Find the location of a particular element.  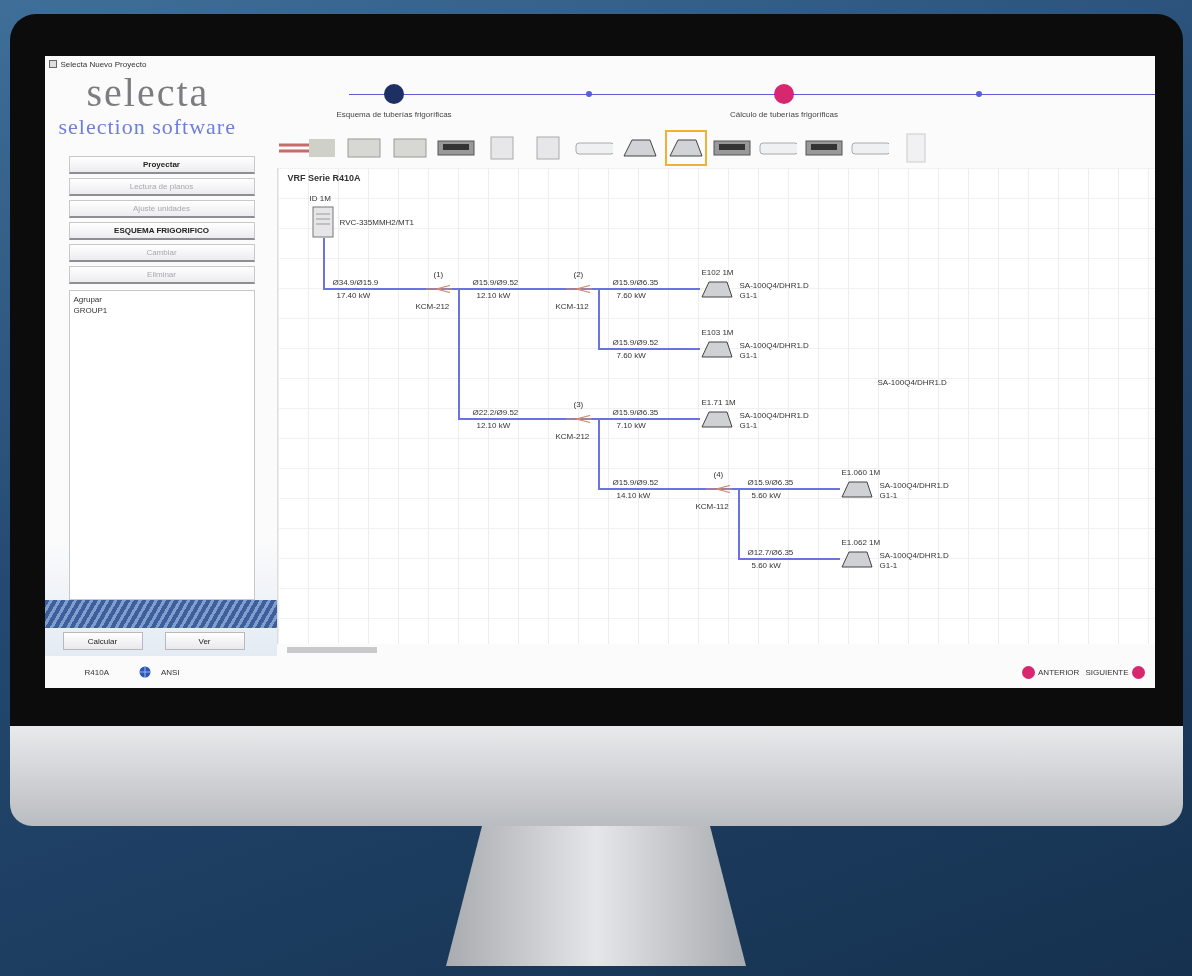

joint-label: (3) is located at coordinates (578, 404).